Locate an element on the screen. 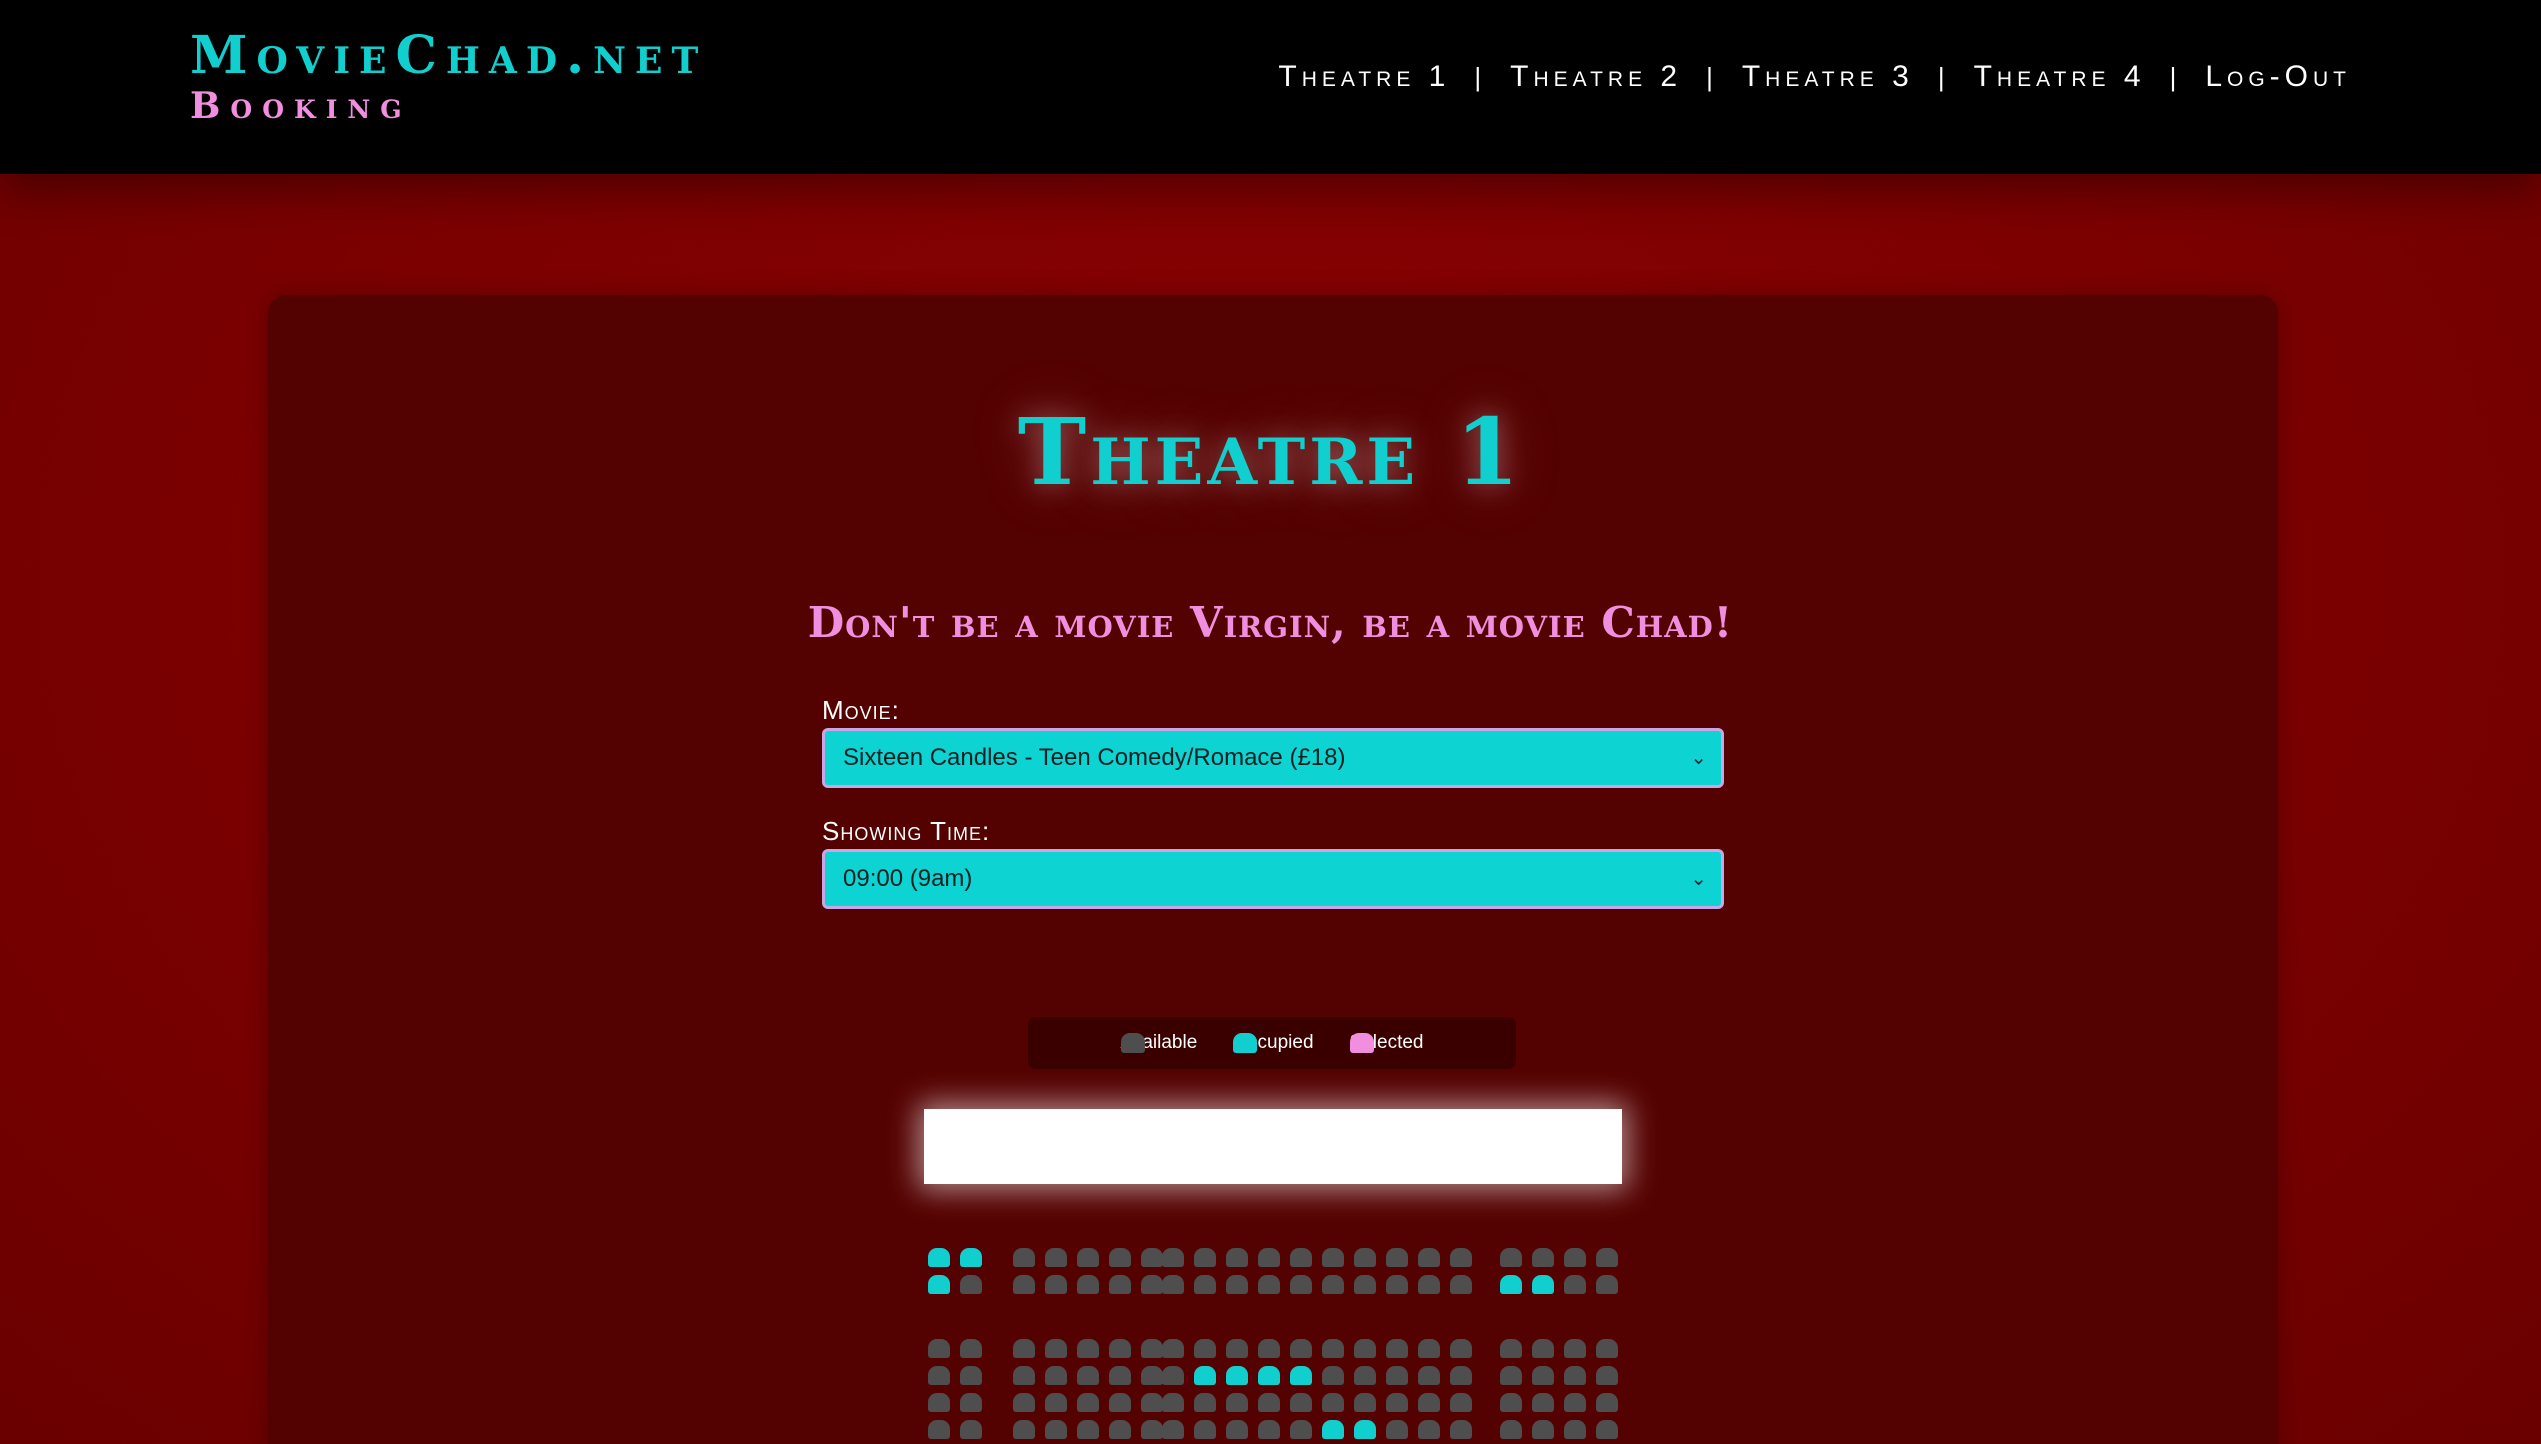 This screenshot has width=2541, height=1444. nav-theatre-4: Theatre 4 is located at coordinates (2060, 77).